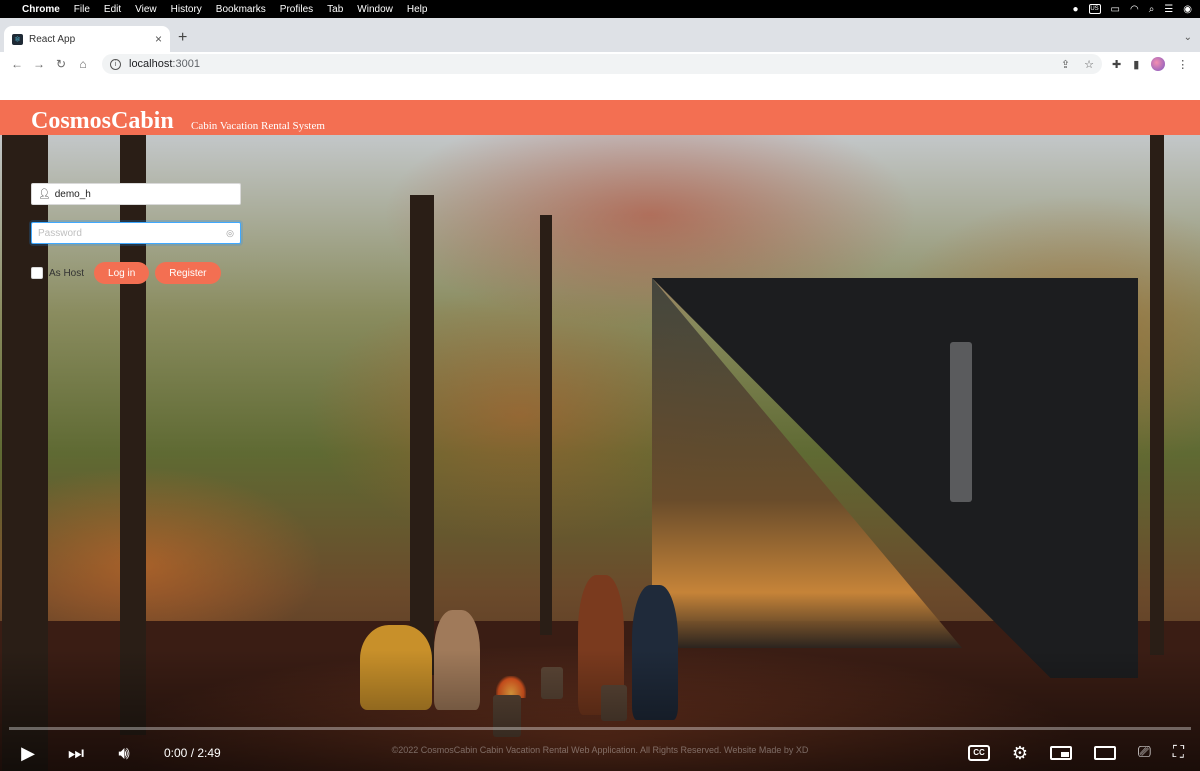 The width and height of the screenshot is (1200, 771). What do you see at coordinates (1065, 64) in the screenshot?
I see `share-icon: ⇪` at bounding box center [1065, 64].